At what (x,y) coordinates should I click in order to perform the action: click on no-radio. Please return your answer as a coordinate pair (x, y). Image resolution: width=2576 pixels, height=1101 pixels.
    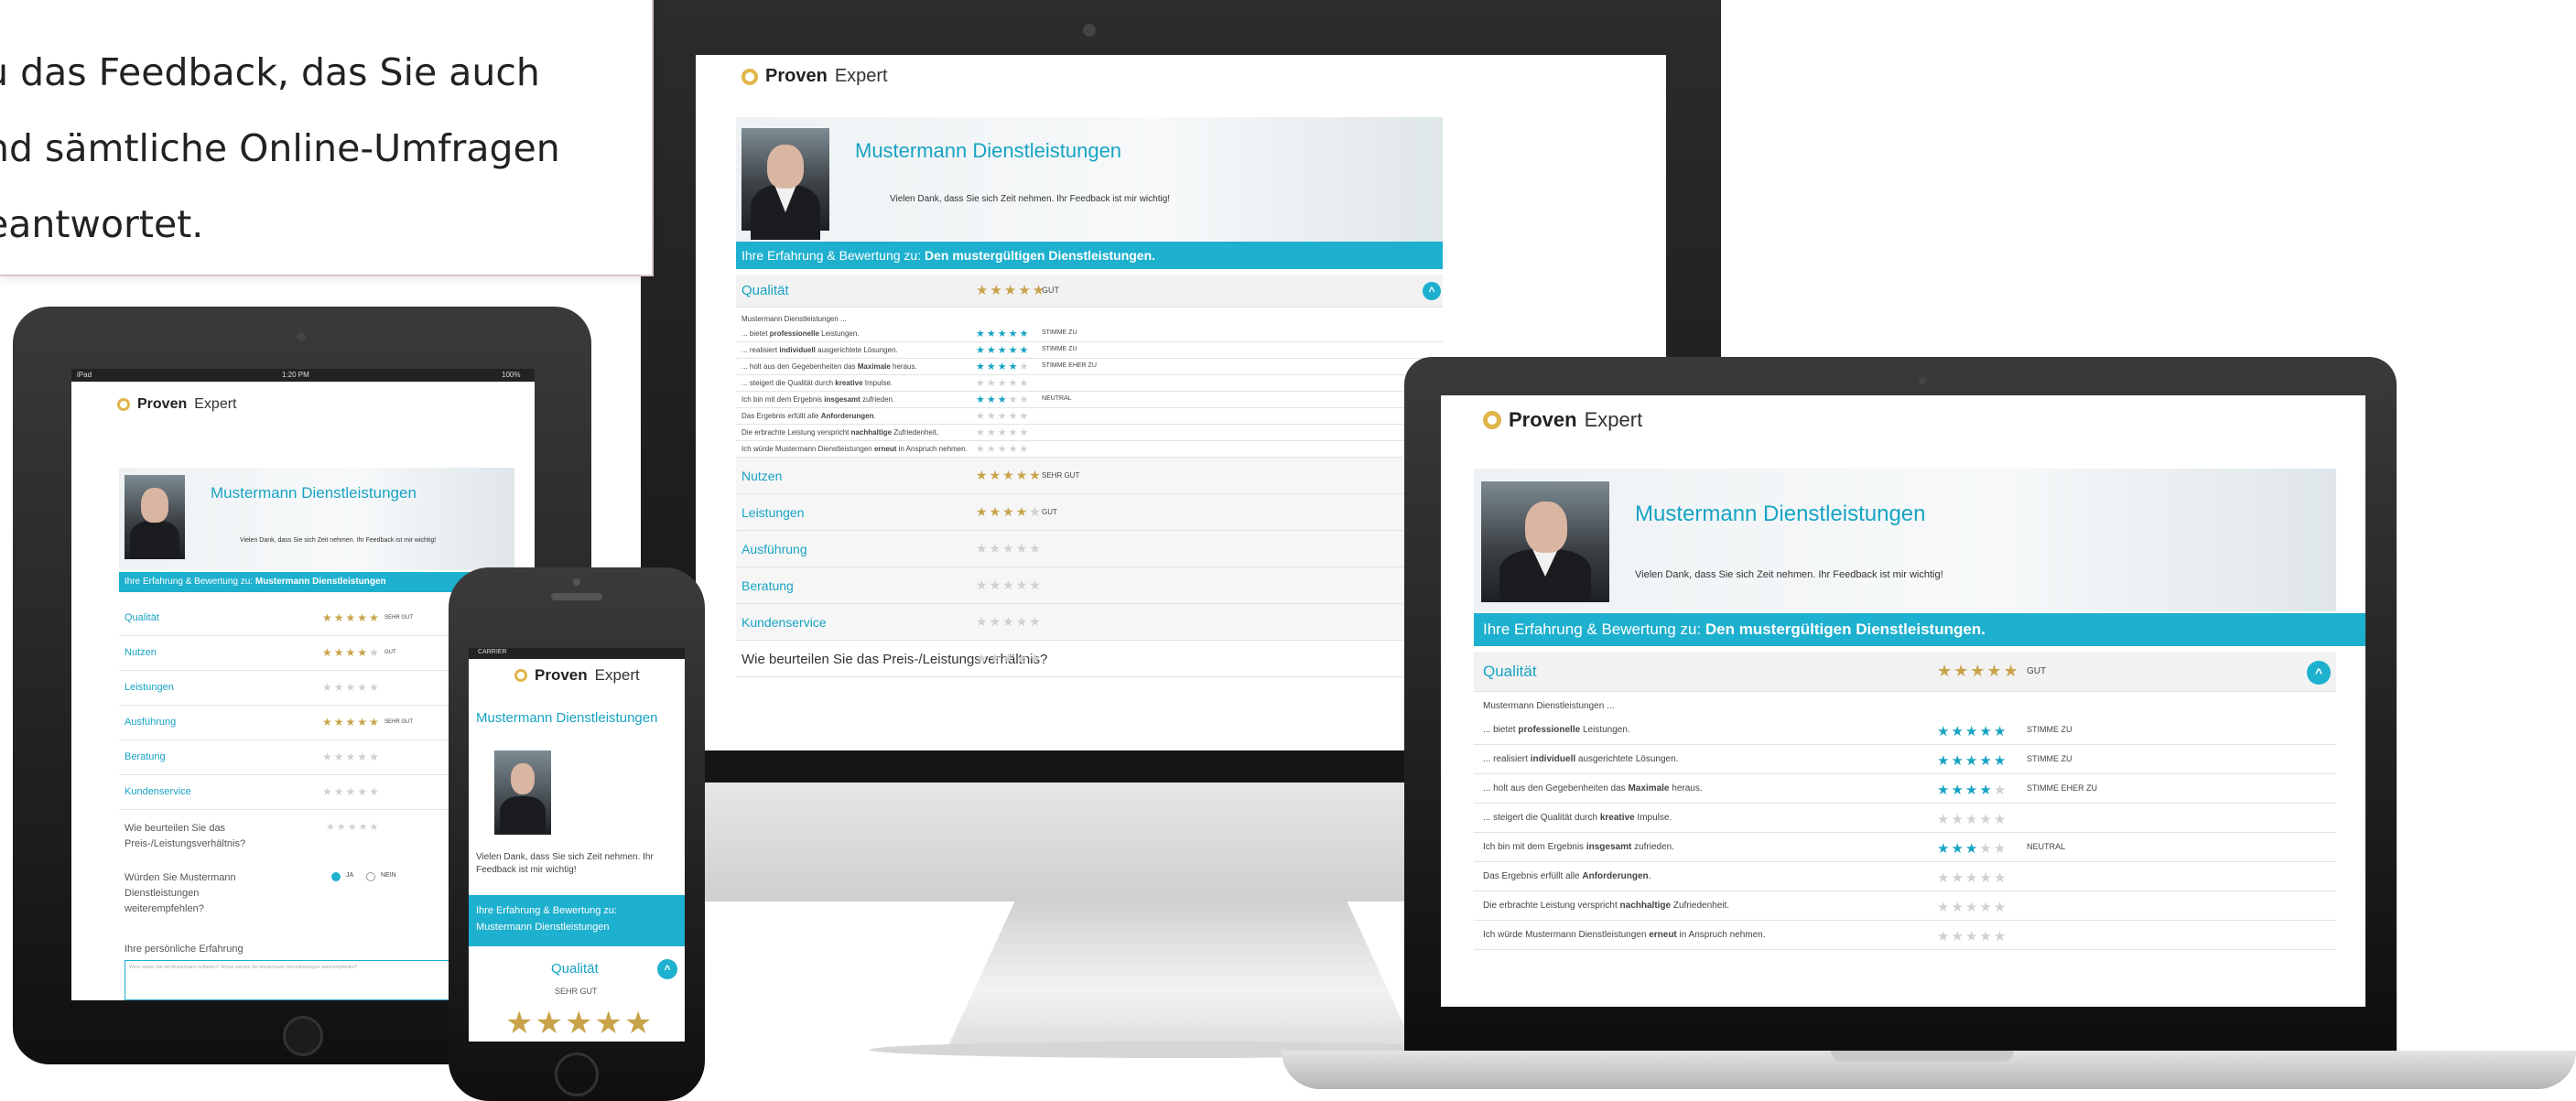
    Looking at the image, I should click on (371, 876).